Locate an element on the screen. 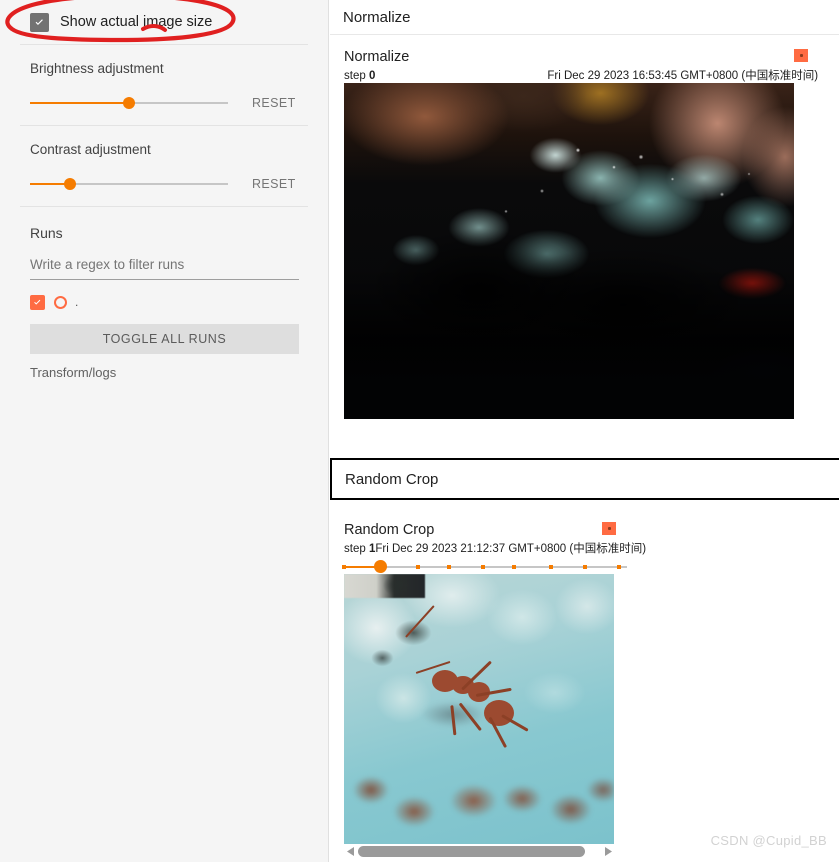 This screenshot has height=862, width=839. show-actual-image-size-label: Show actual image size is located at coordinates (136, 22).